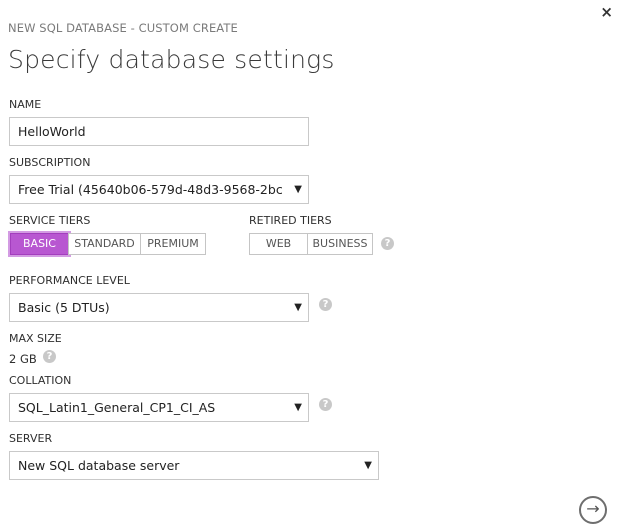  I want to click on subscription-label: SUBSCRIPTION, so click(50, 162).